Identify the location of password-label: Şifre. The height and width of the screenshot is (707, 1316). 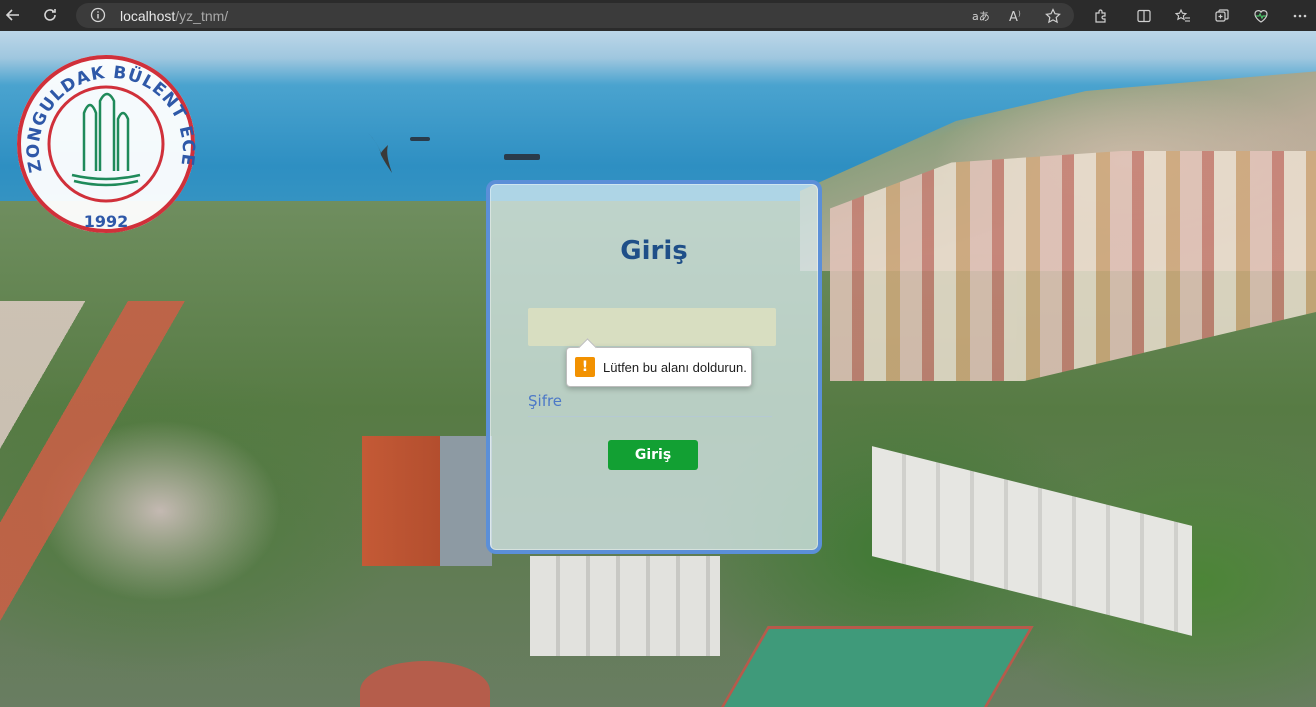
(545, 401).